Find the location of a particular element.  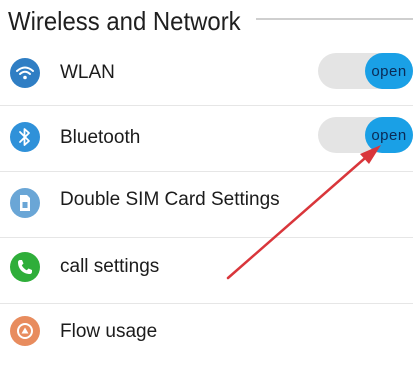

section-header: Wireless and Network is located at coordinates (134, 21).